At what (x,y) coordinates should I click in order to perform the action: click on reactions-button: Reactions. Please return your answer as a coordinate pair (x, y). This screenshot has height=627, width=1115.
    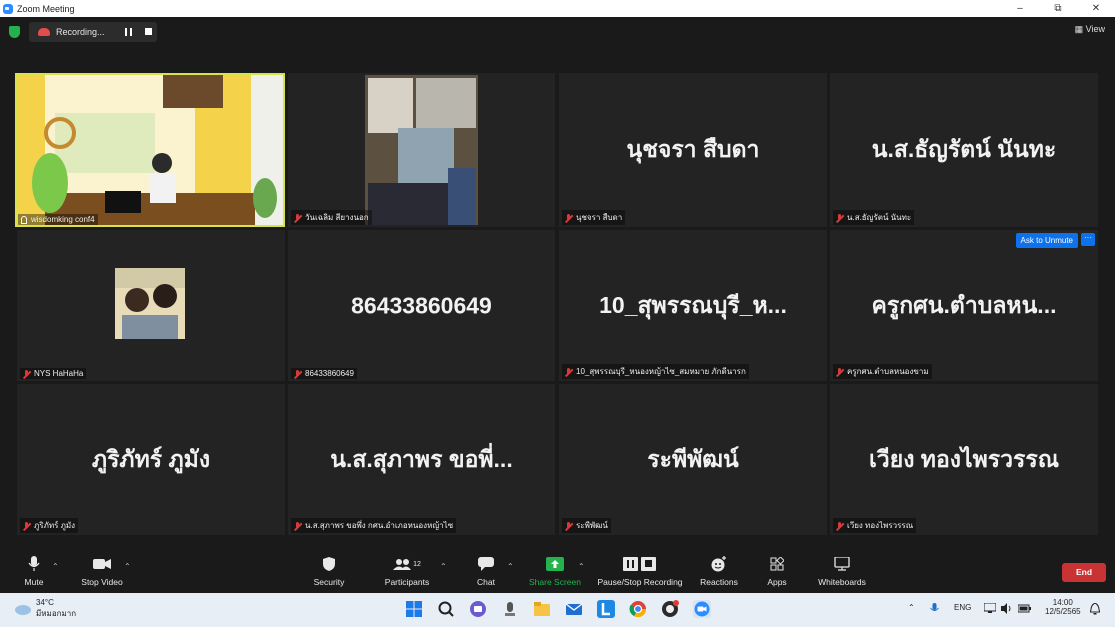
    Looking at the image, I should click on (719, 571).